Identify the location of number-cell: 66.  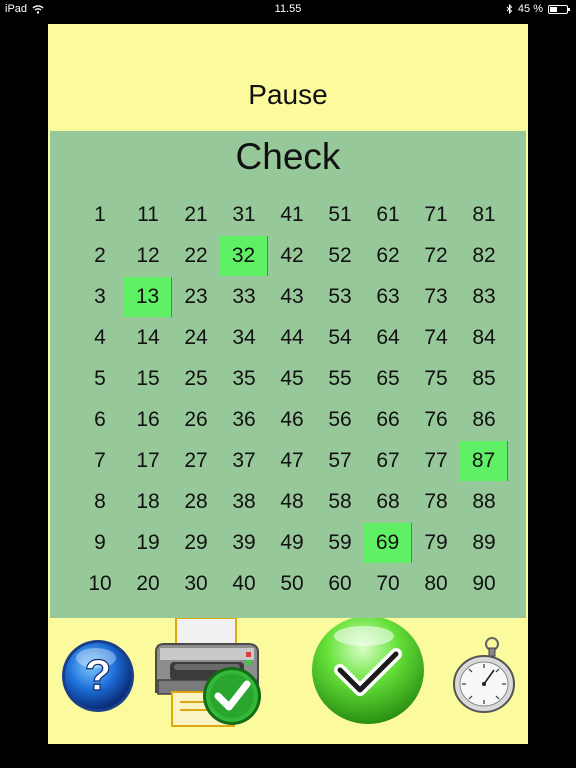
(388, 420).